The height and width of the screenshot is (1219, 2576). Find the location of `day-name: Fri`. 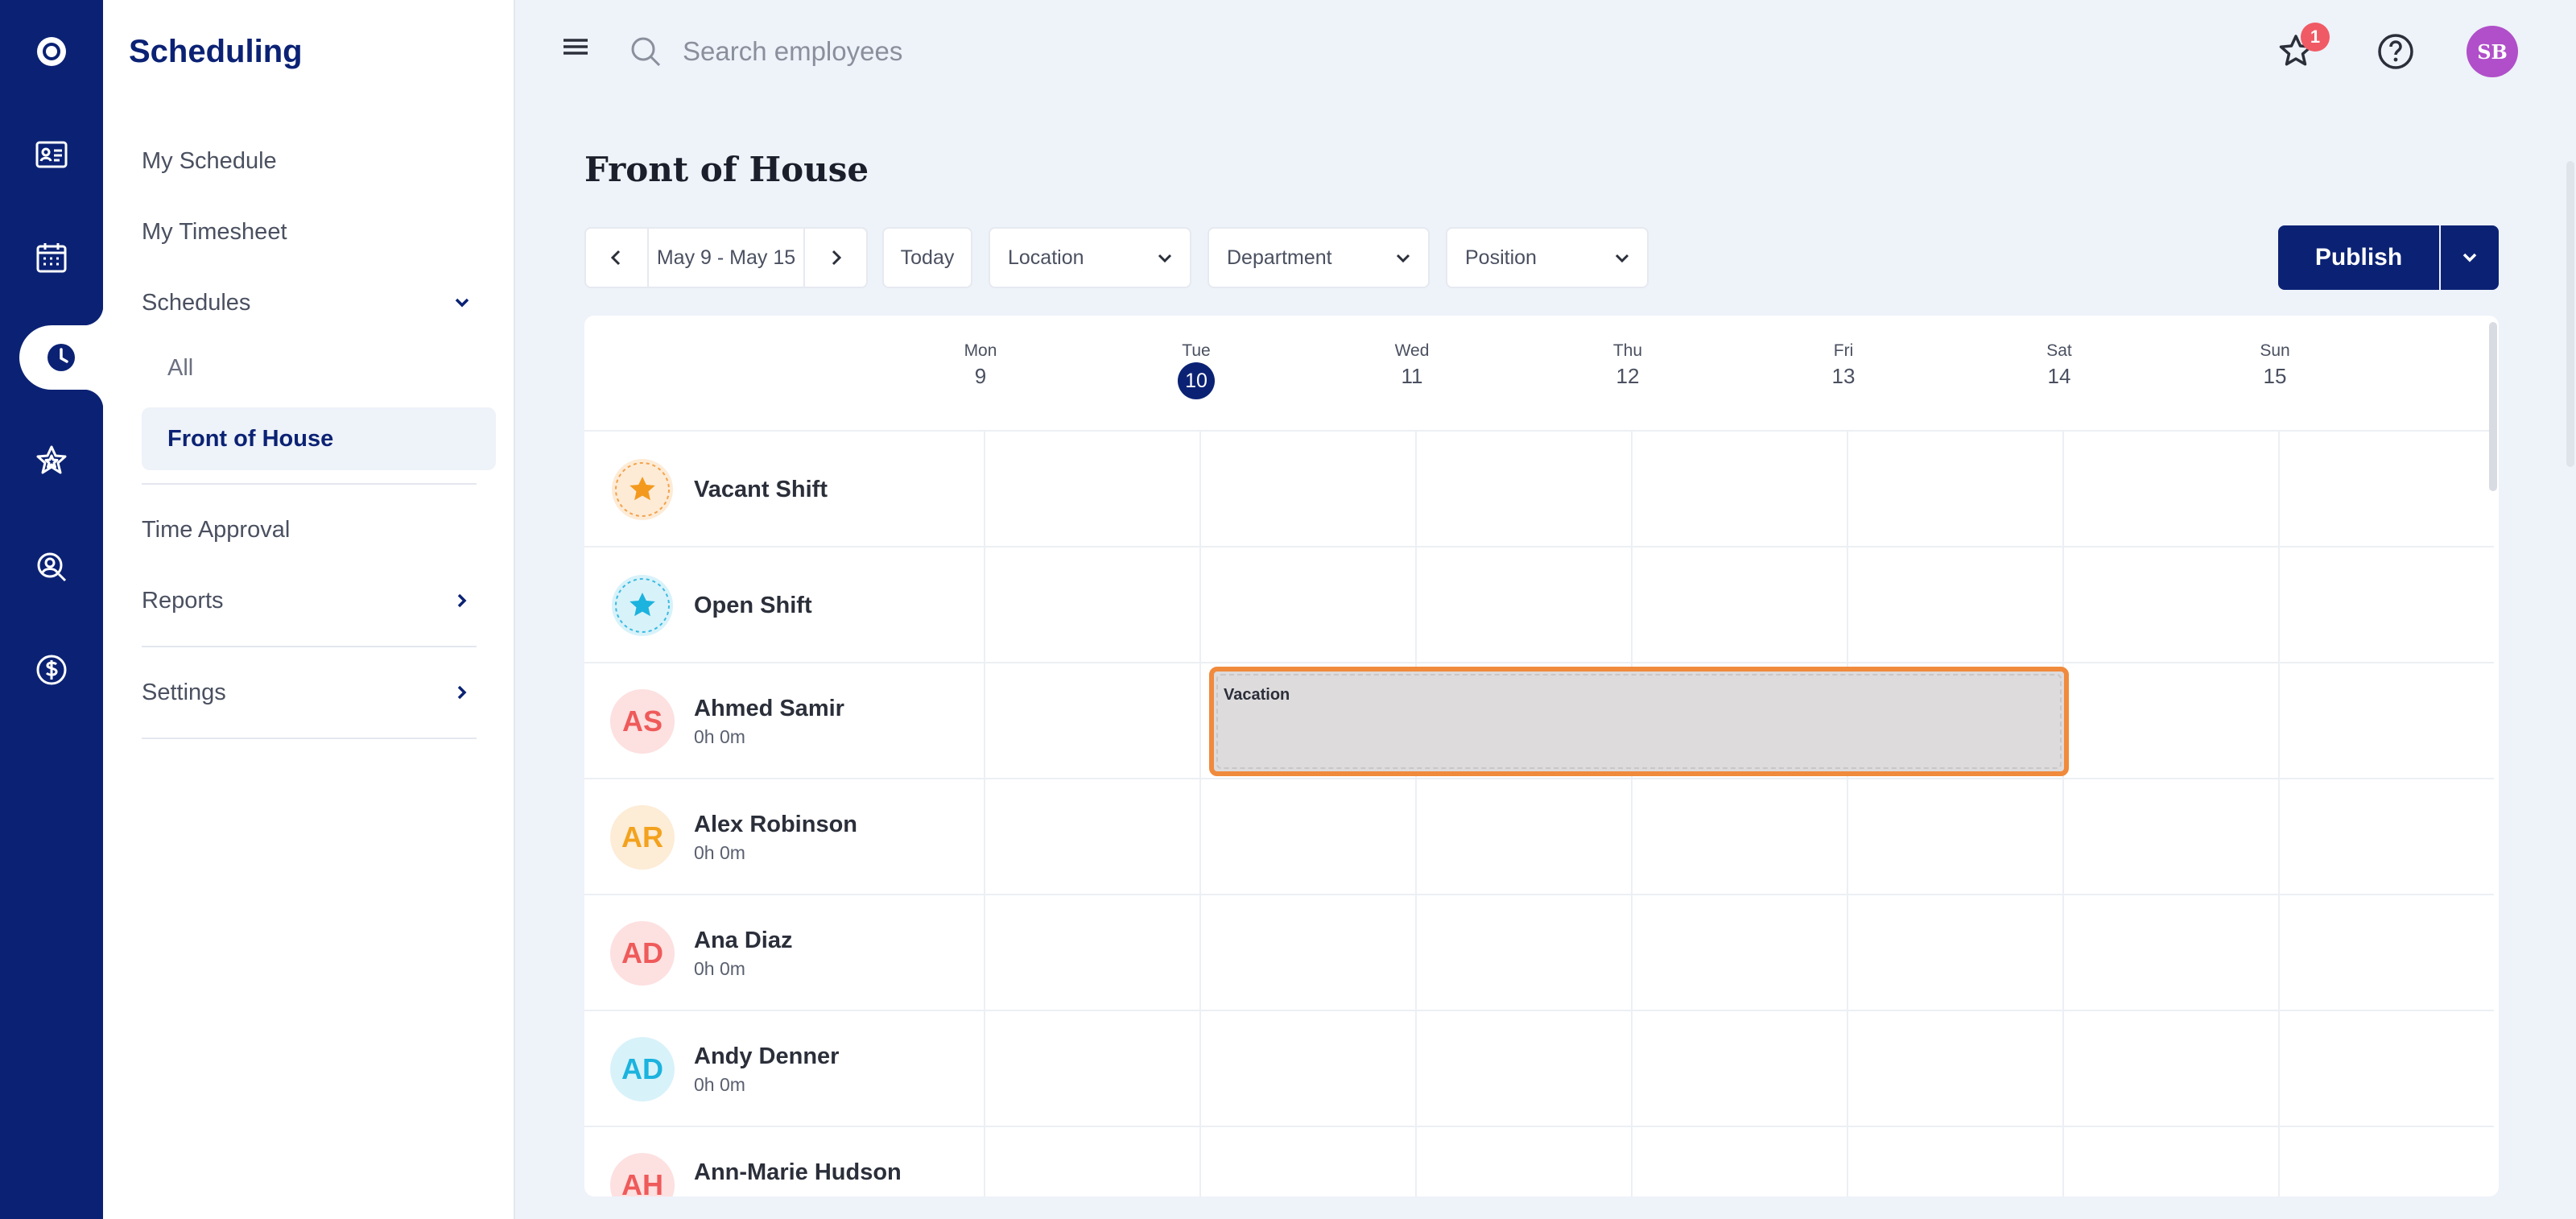

day-name: Fri is located at coordinates (1844, 350).